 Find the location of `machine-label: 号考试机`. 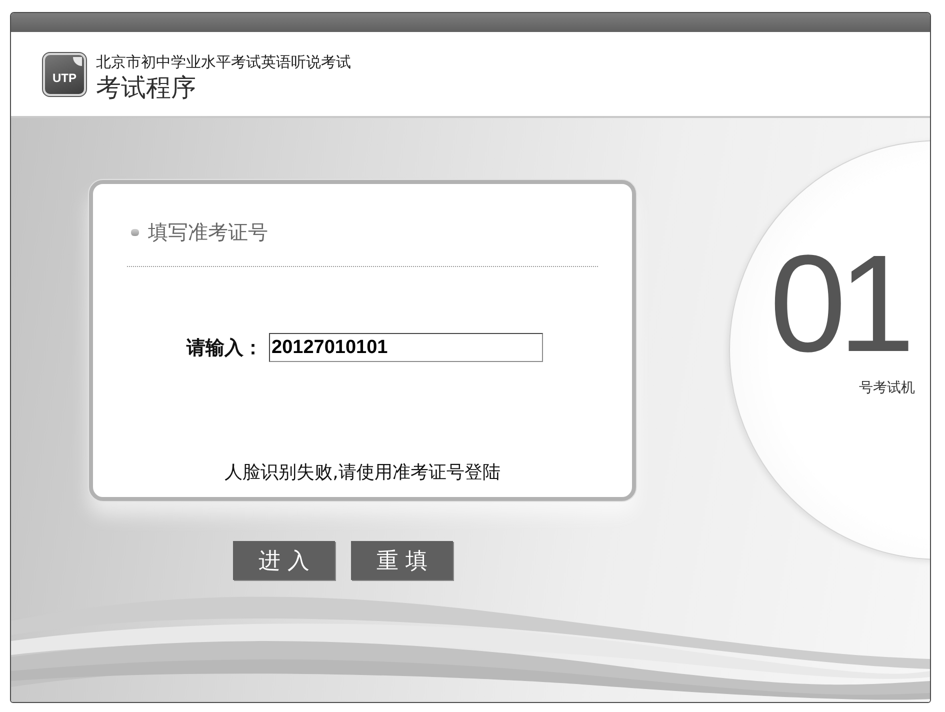

machine-label: 号考试机 is located at coordinates (887, 388).